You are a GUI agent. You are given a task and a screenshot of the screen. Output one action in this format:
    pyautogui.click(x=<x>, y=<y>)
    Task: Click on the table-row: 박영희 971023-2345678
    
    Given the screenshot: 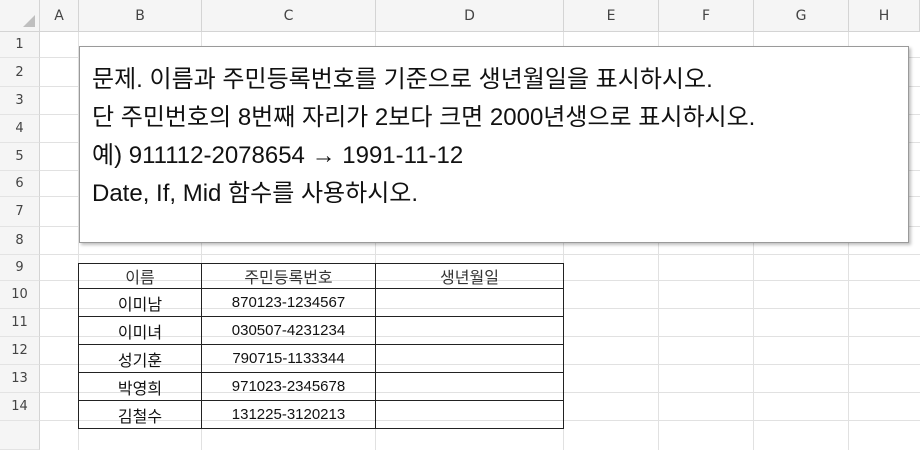 What is the action you would take?
    pyautogui.click(x=321, y=386)
    